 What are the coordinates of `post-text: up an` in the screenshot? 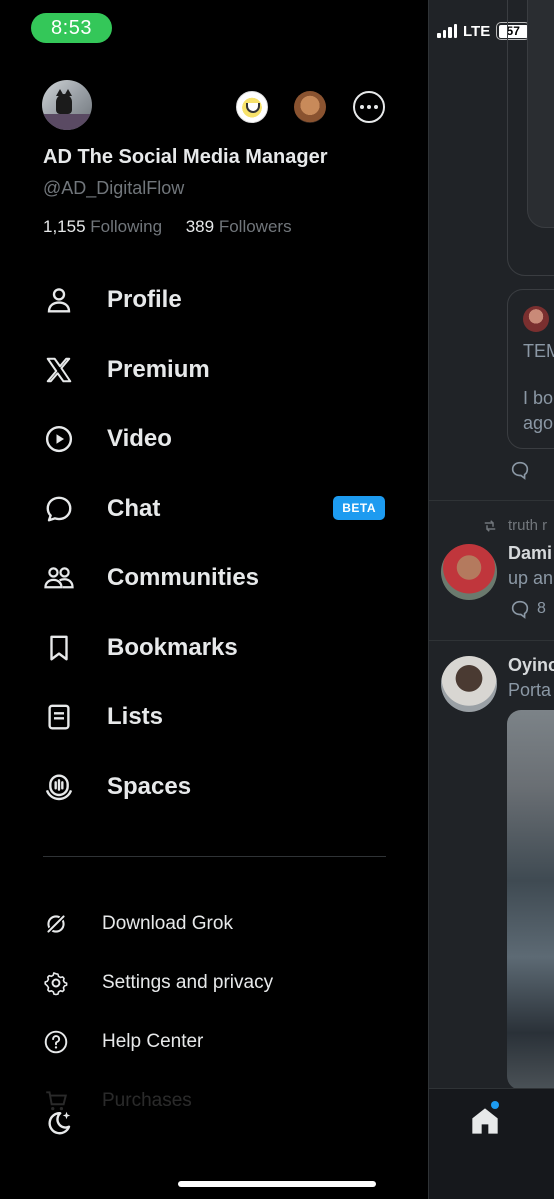 It's located at (531, 578).